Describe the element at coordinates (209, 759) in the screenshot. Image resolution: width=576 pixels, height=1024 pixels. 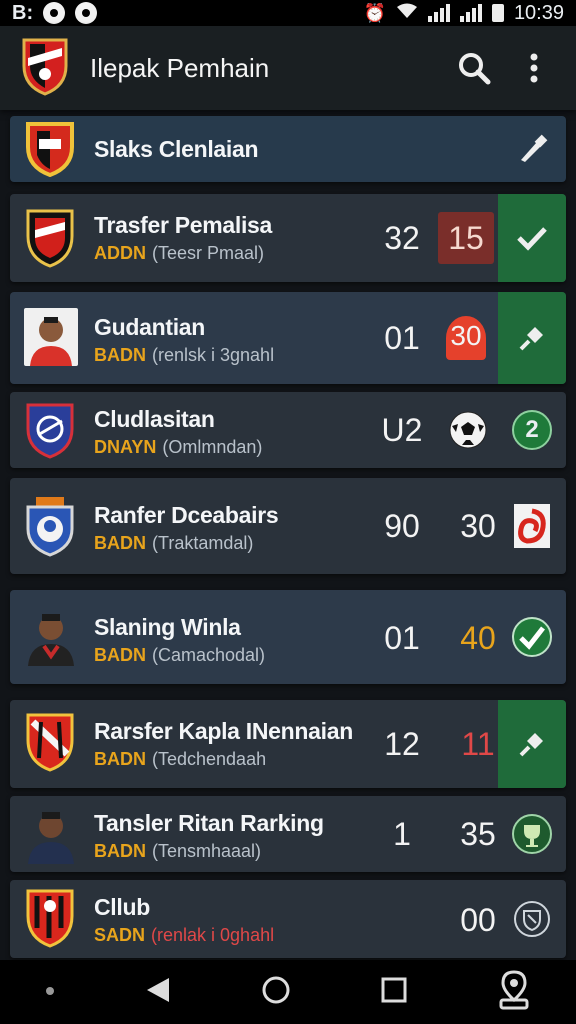
I see `row-sub: (Tedchendaah` at that location.